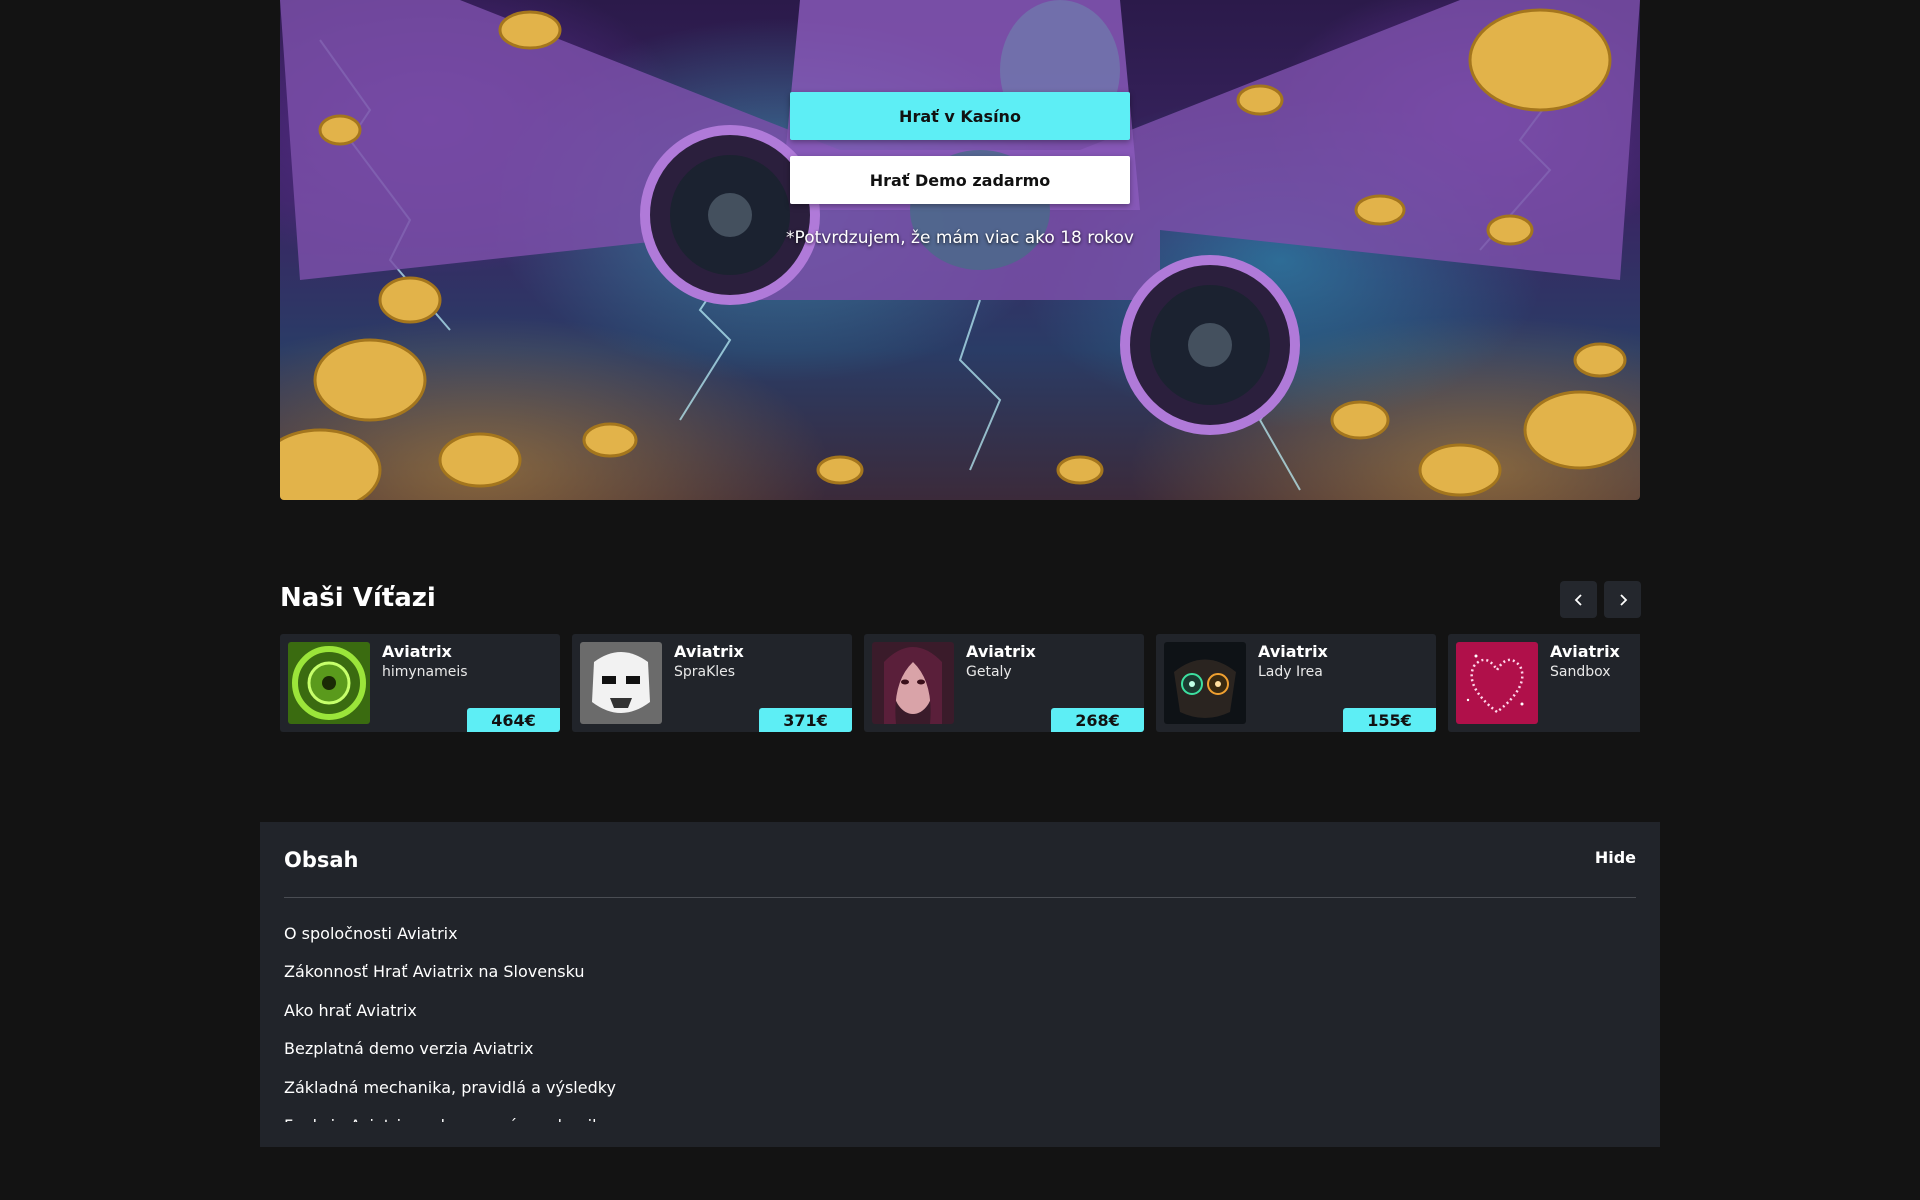 This screenshot has height=1200, width=1920. Describe the element at coordinates (960, 1118) in the screenshot. I see `toc-item: Funkcie Aviatrixu a bonusová mechanika` at that location.